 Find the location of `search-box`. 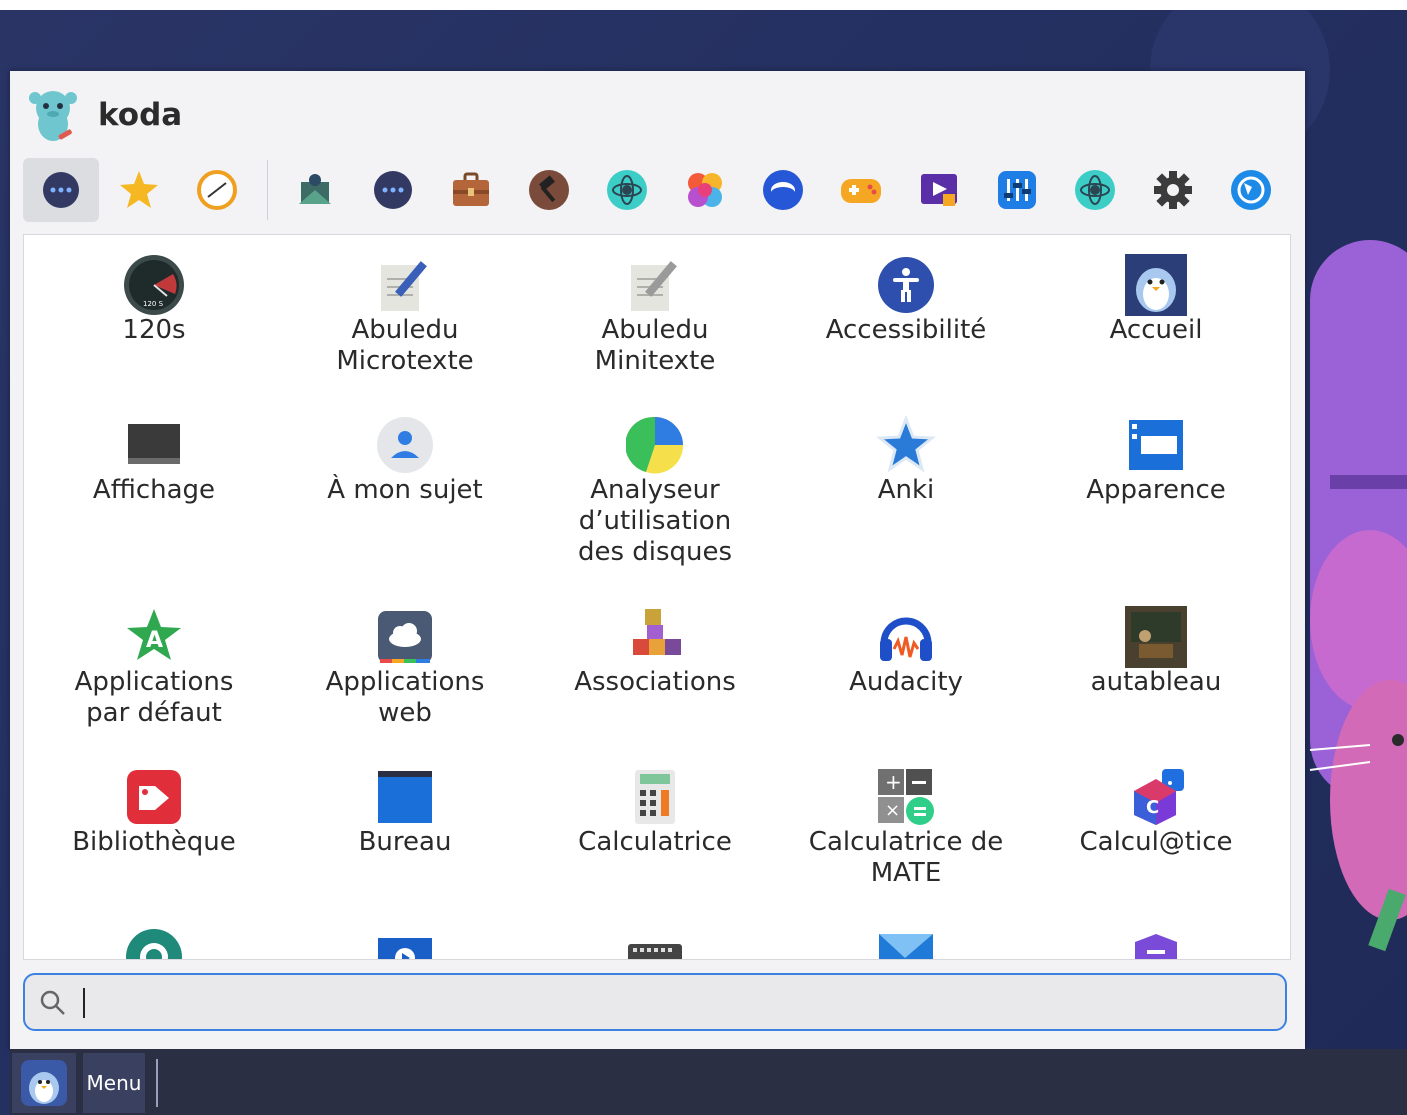

search-box is located at coordinates (655, 1002).